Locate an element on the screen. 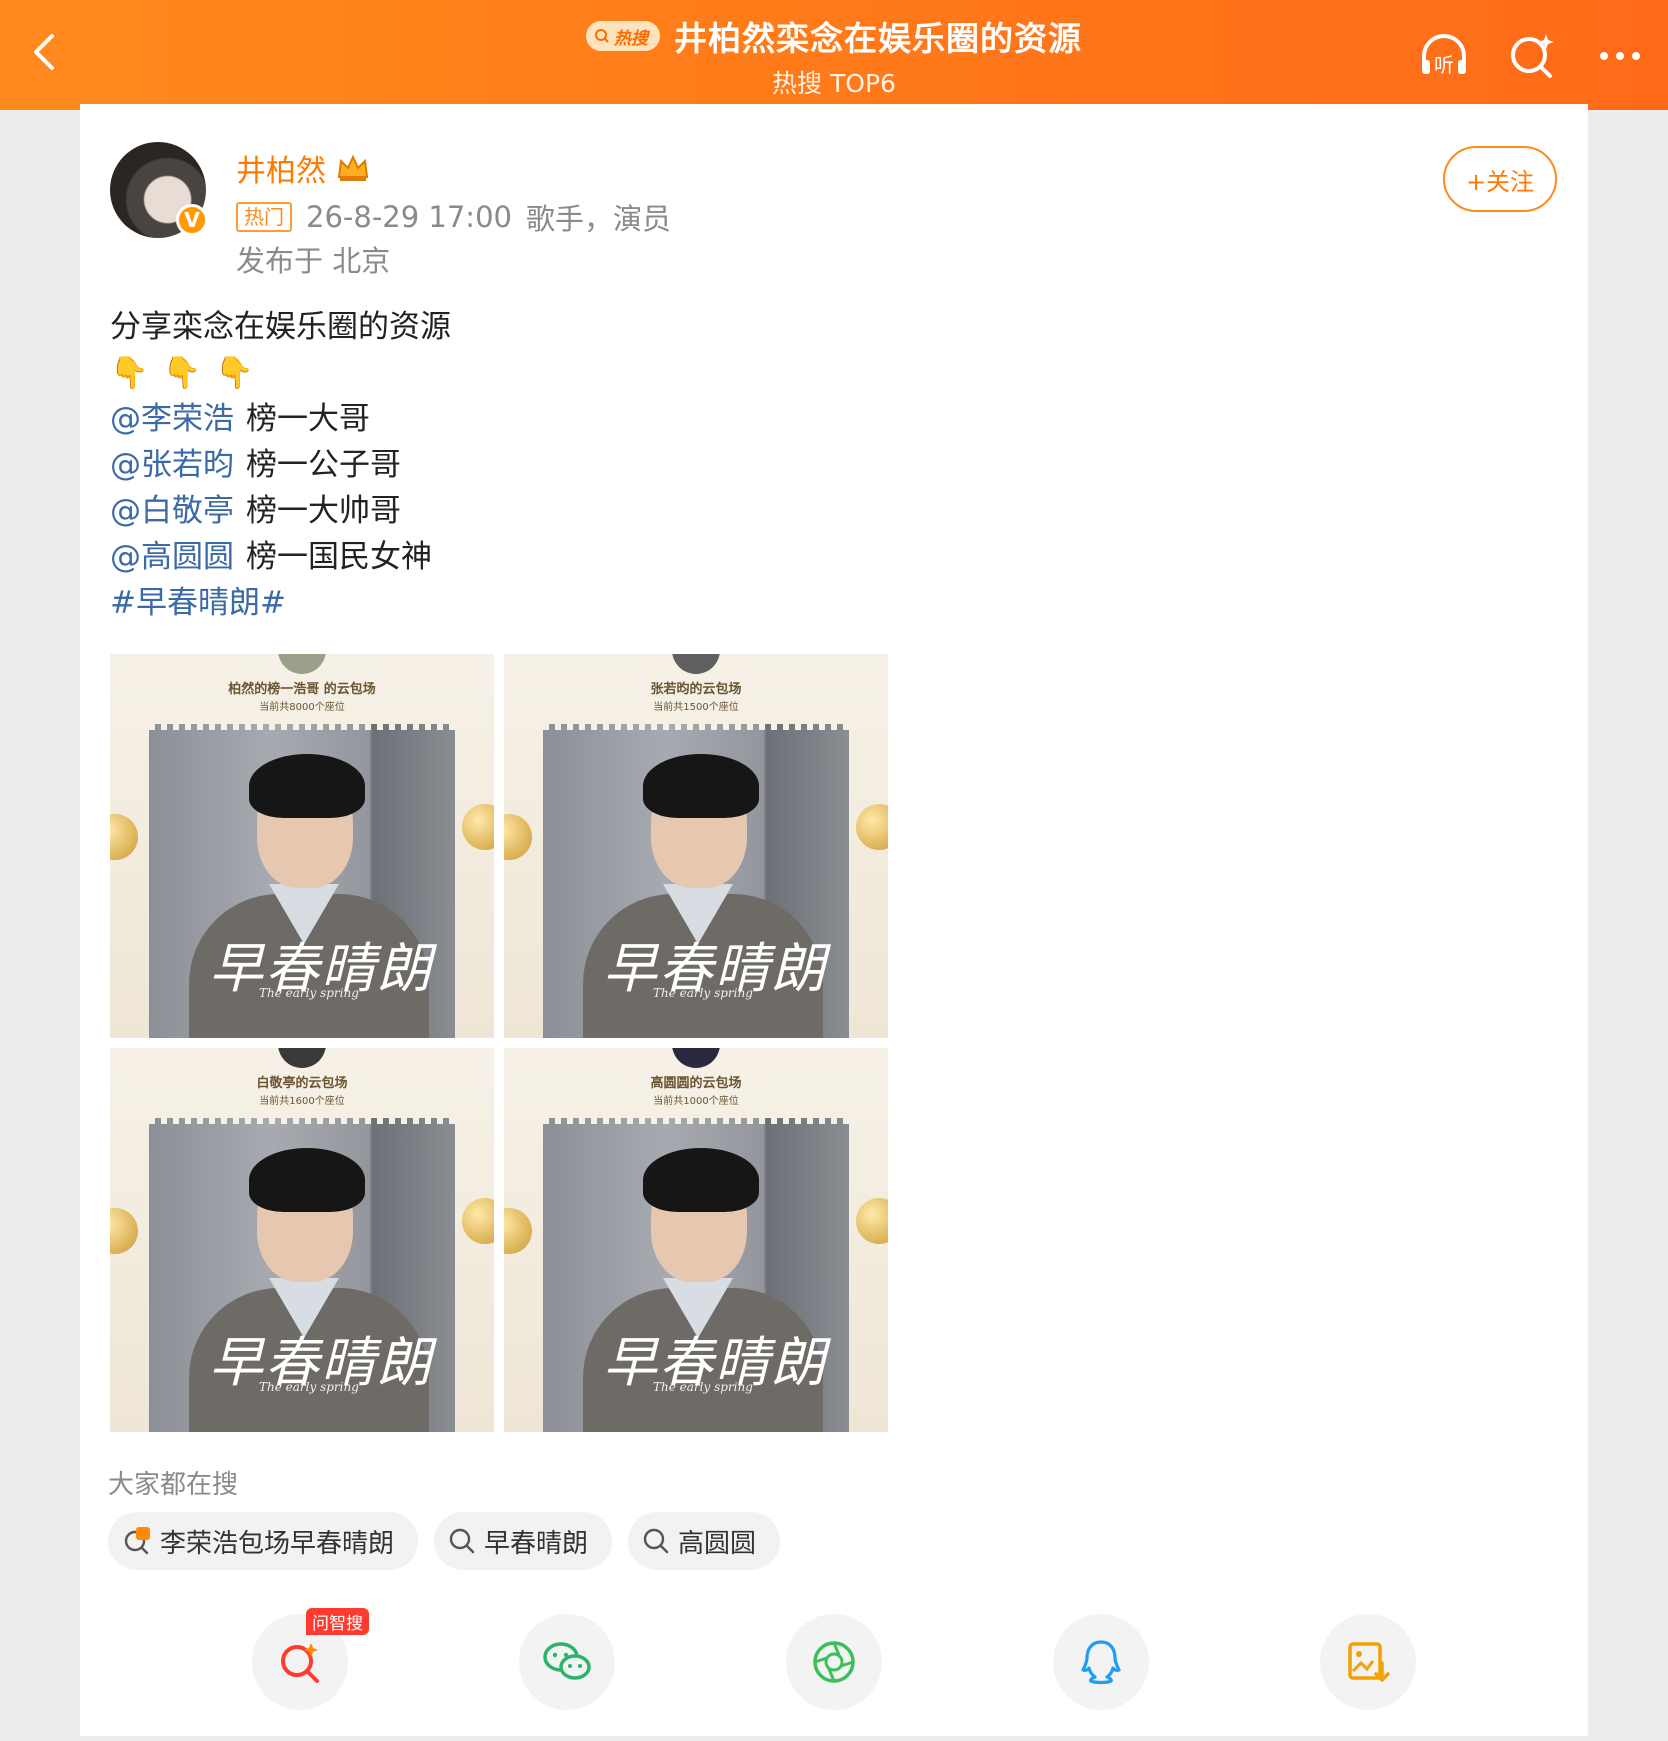 This screenshot has height=1741, width=1668. mention-link: @高圆圆 is located at coordinates (172, 557).